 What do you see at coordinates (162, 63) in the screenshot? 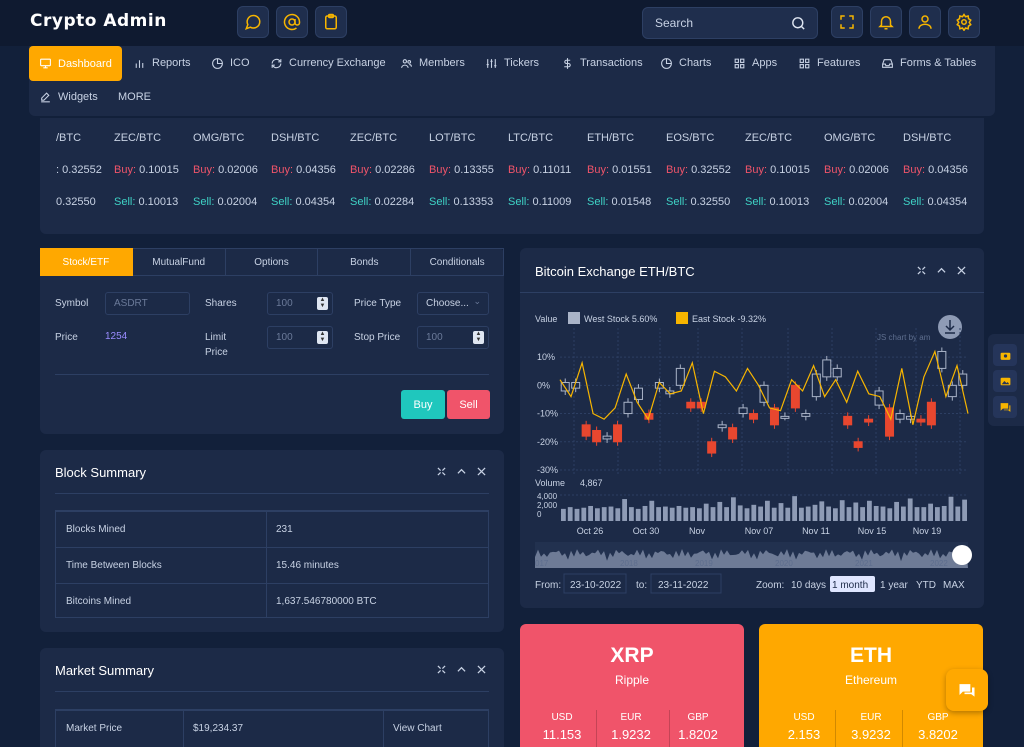
I see `nav-item-reports: Reports` at bounding box center [162, 63].